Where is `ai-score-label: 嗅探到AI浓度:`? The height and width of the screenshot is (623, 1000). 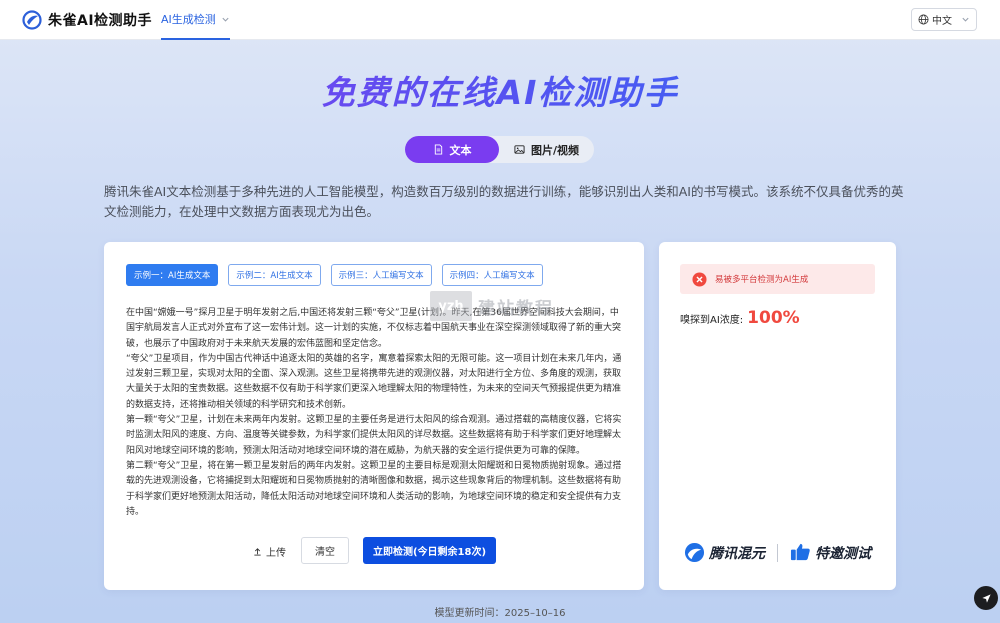 ai-score-label: 嗅探到AI浓度: is located at coordinates (712, 320).